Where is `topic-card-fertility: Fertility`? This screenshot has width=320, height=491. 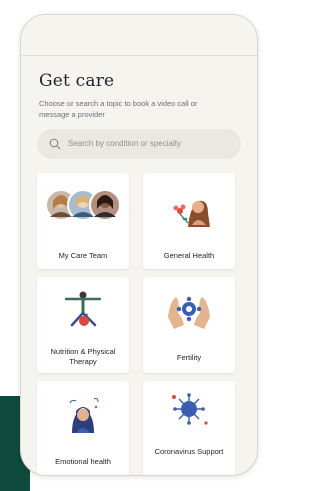 topic-card-fertility: Fertility is located at coordinates (189, 325).